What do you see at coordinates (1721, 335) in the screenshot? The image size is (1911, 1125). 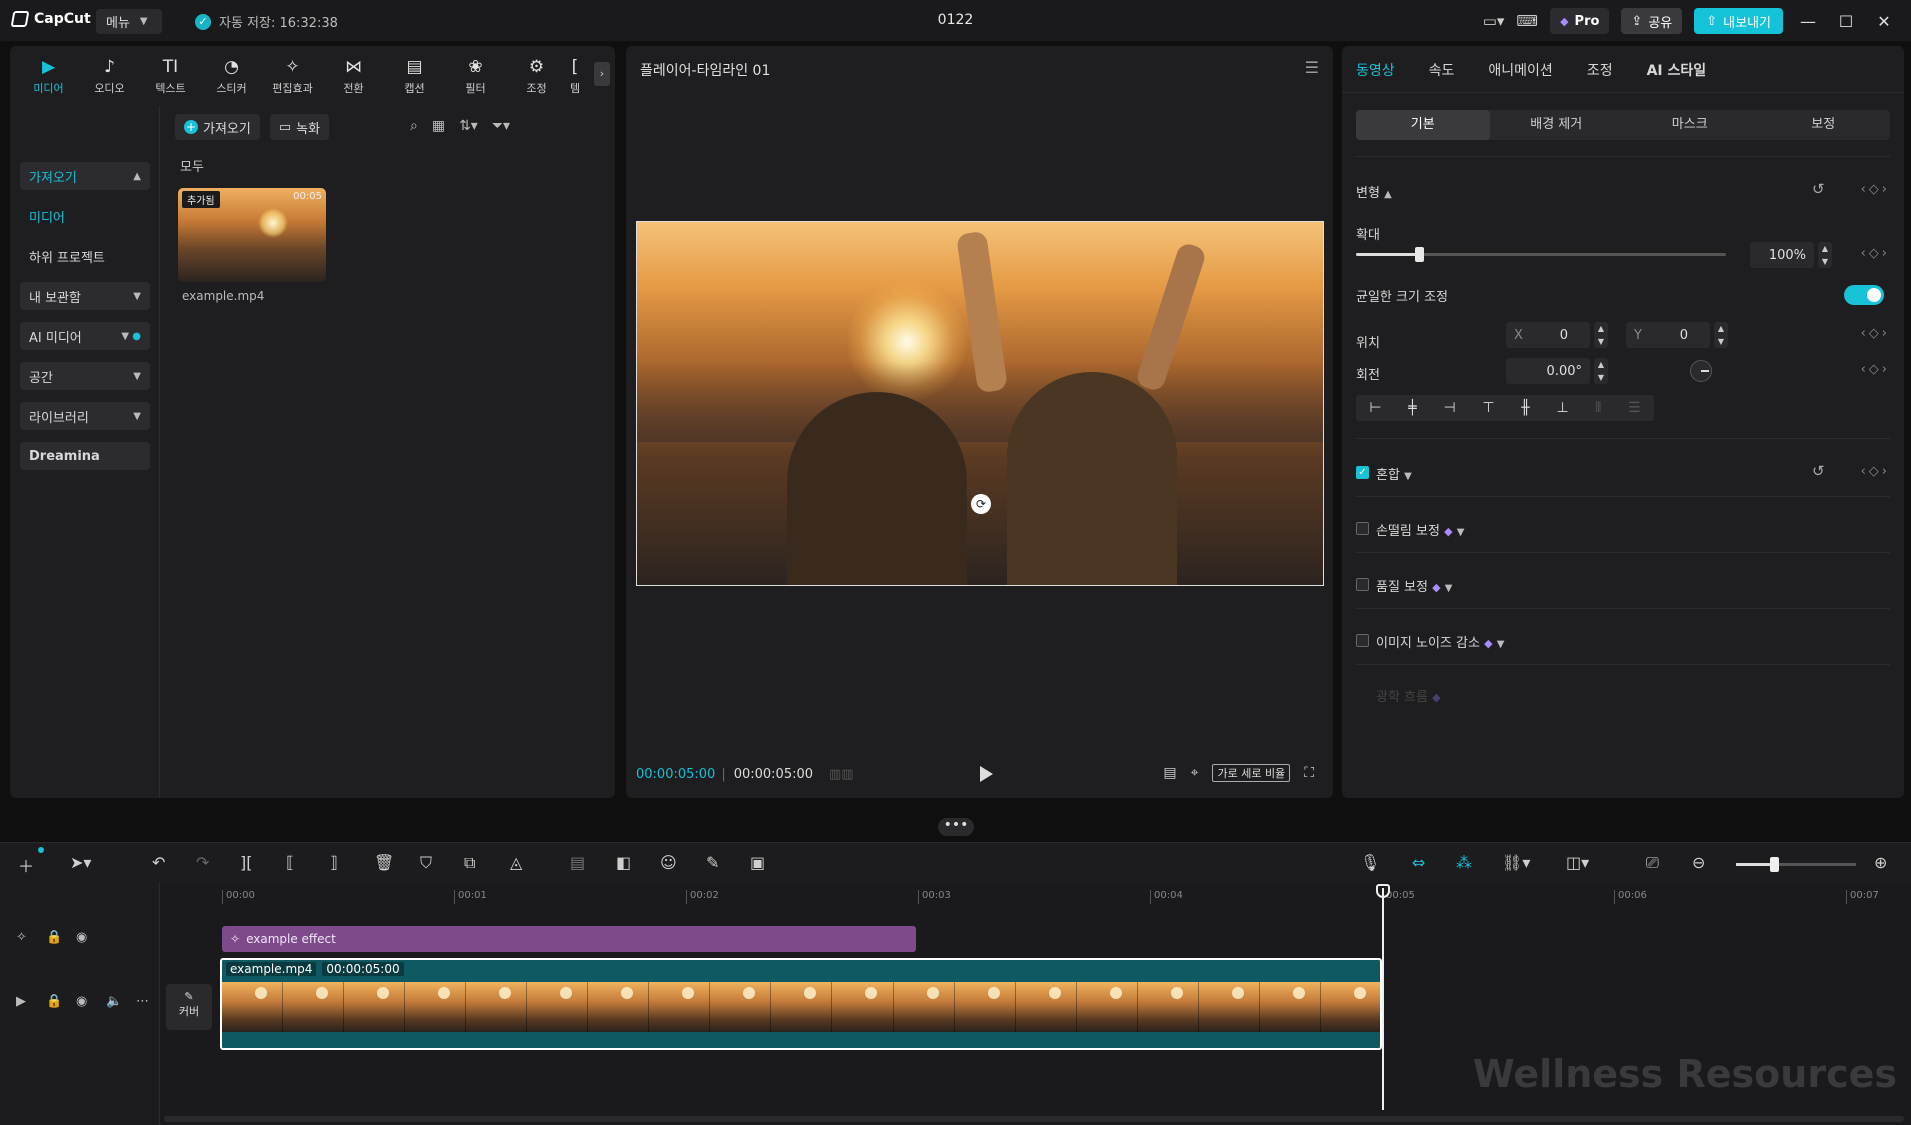 I see `y-stepper-icon: ▲ ▼` at bounding box center [1721, 335].